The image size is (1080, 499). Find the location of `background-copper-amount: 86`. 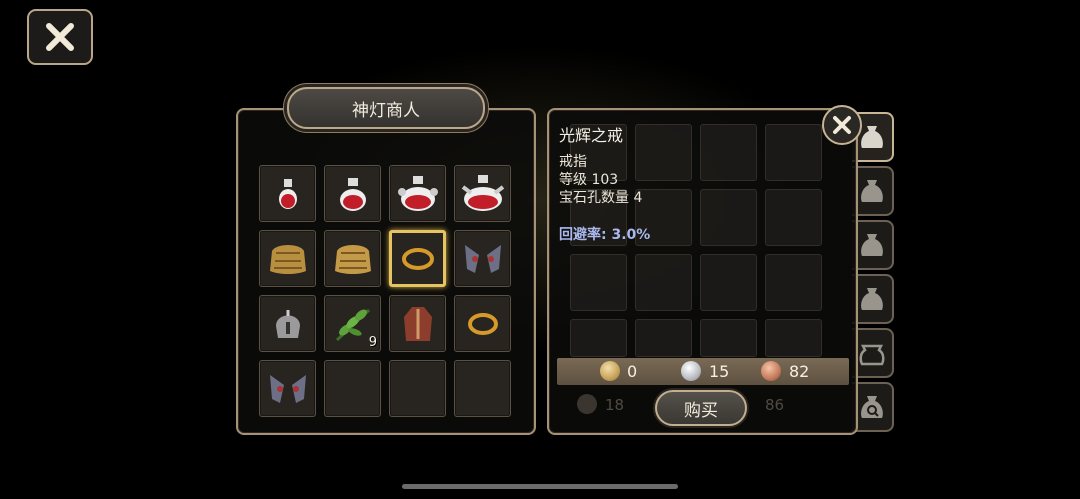

background-copper-amount: 86 is located at coordinates (775, 405).